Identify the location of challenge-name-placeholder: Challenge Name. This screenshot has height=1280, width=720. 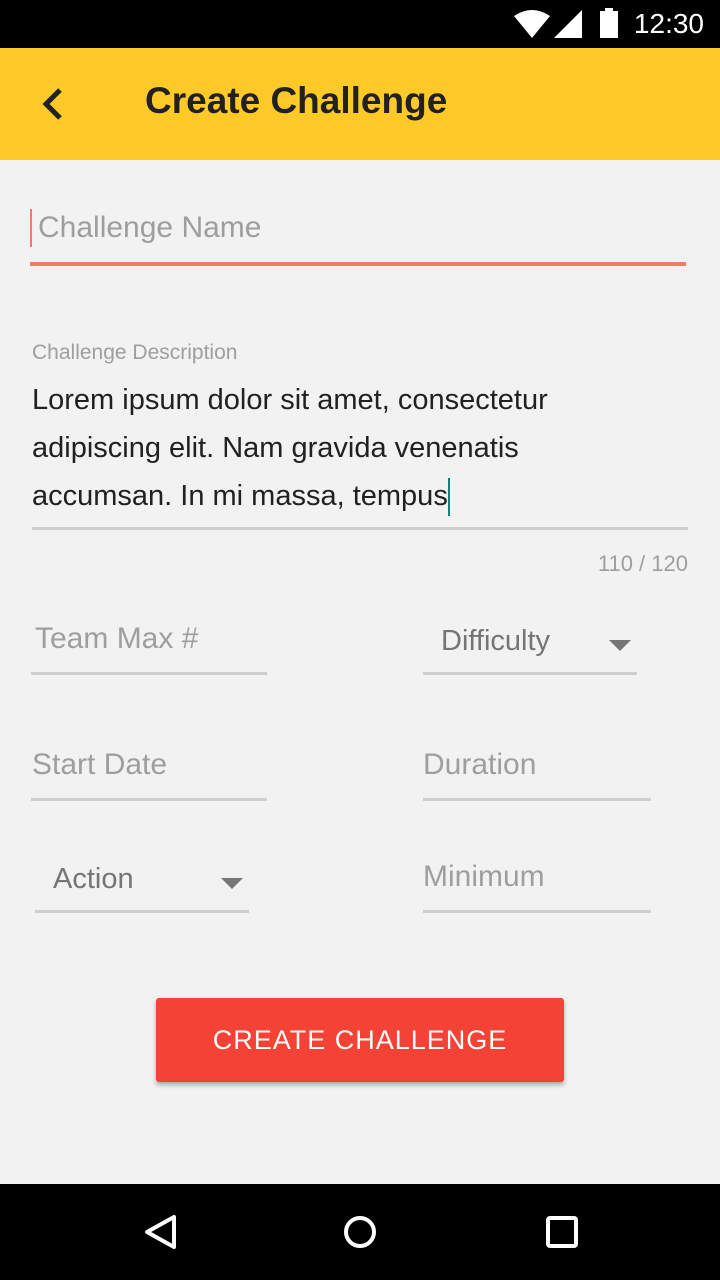
(150, 227).